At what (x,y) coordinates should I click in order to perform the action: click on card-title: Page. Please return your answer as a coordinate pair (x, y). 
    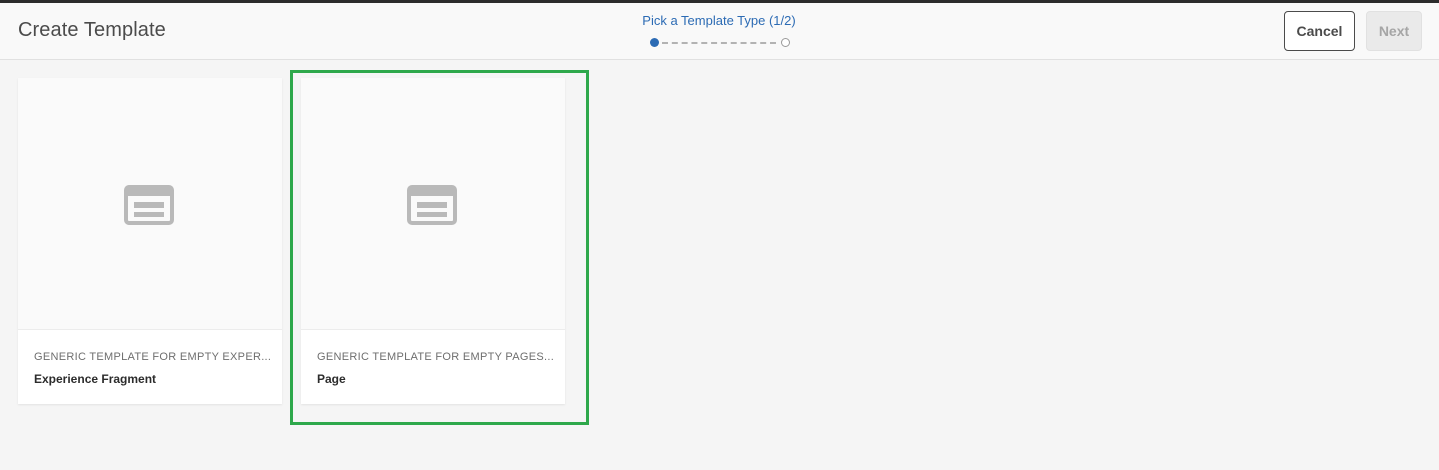
    Looking at the image, I should click on (331, 379).